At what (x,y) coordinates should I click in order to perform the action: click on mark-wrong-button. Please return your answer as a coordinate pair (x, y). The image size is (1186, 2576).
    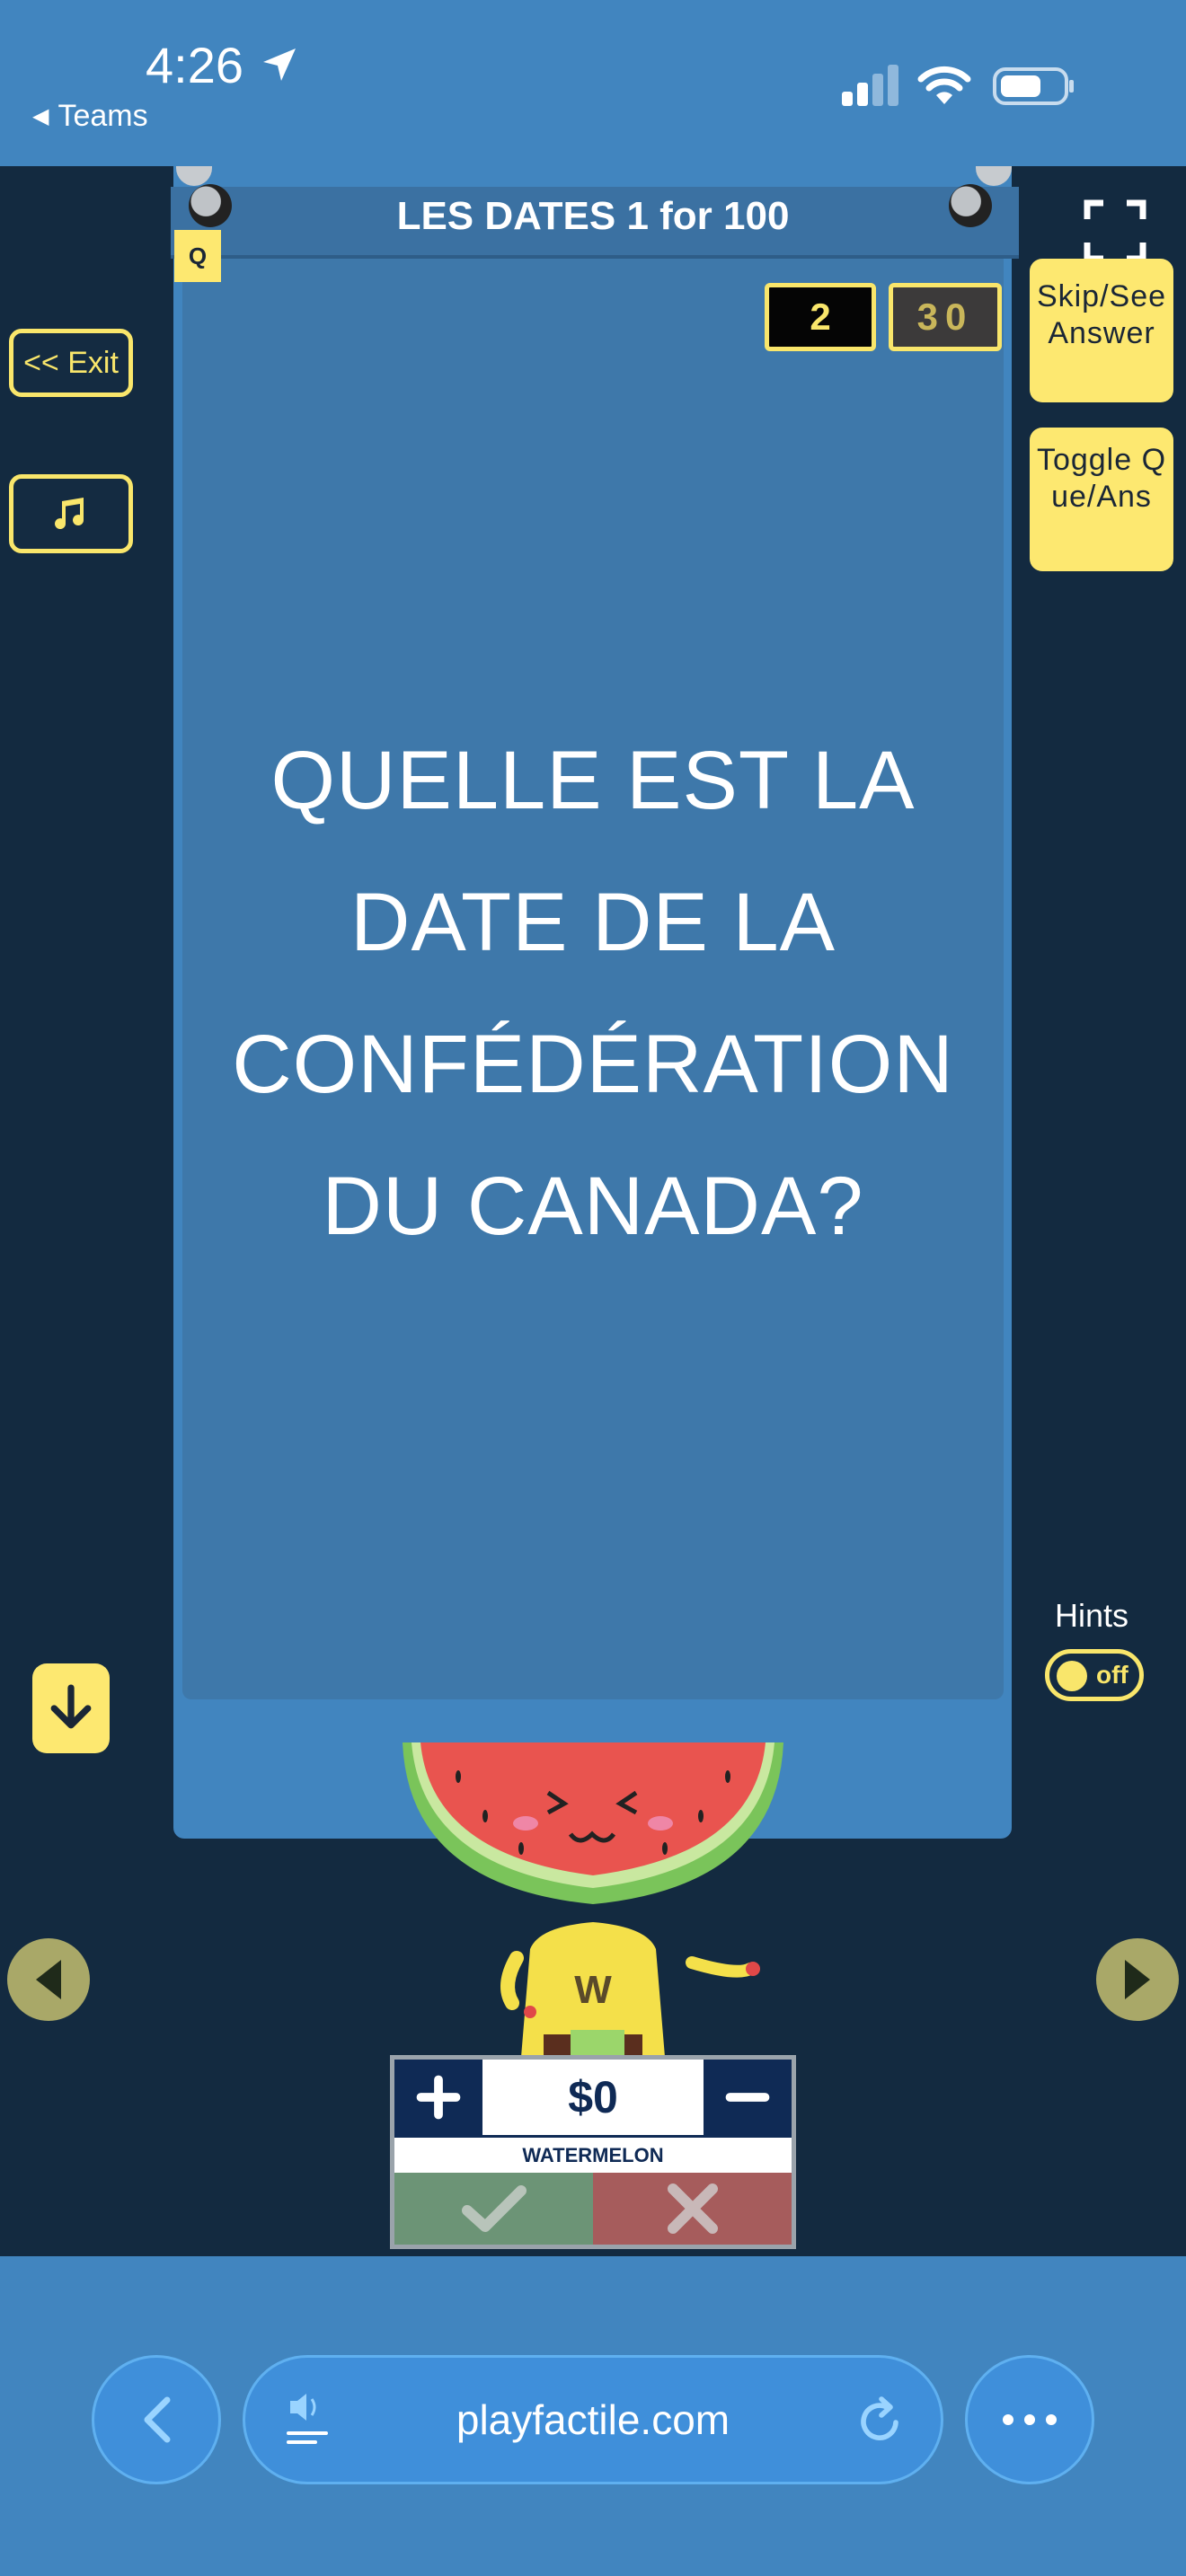
    Looking at the image, I should click on (692, 2209).